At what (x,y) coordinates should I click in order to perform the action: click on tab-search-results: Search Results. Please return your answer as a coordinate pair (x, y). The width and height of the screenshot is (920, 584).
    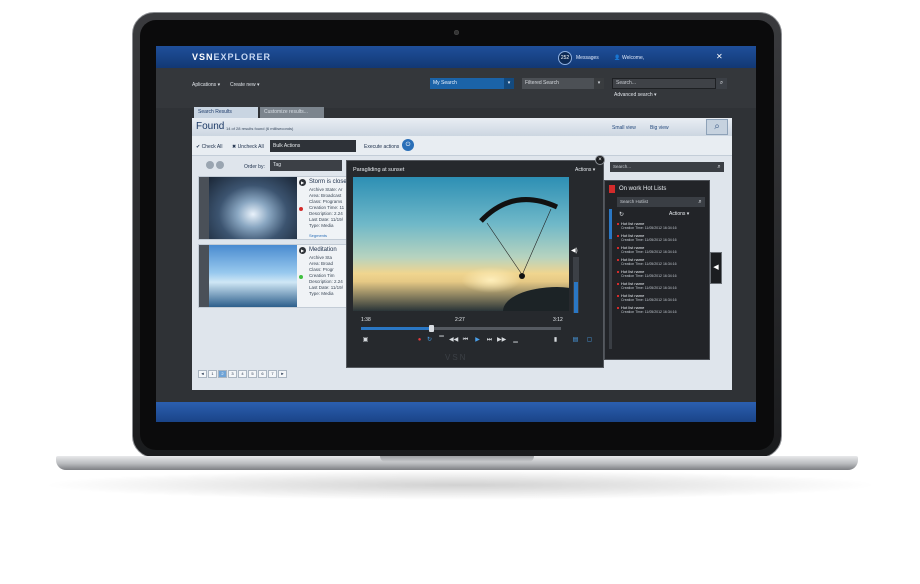
    Looking at the image, I should click on (226, 112).